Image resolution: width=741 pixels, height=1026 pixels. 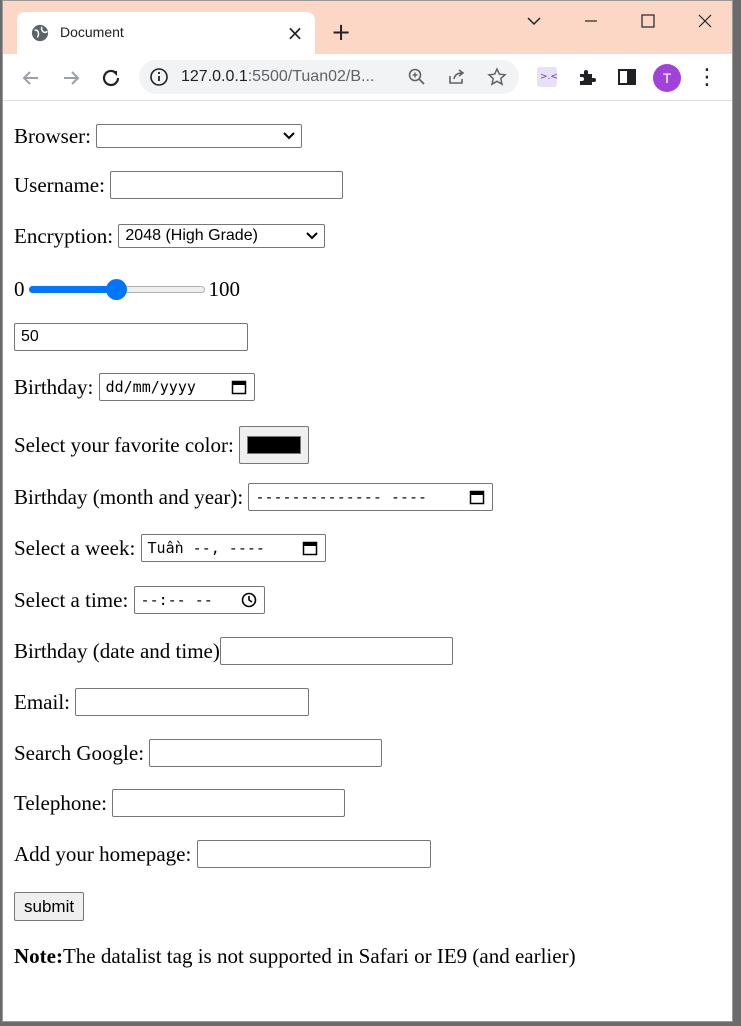 I want to click on homepage-label: Add your homepage:, so click(x=103, y=854).